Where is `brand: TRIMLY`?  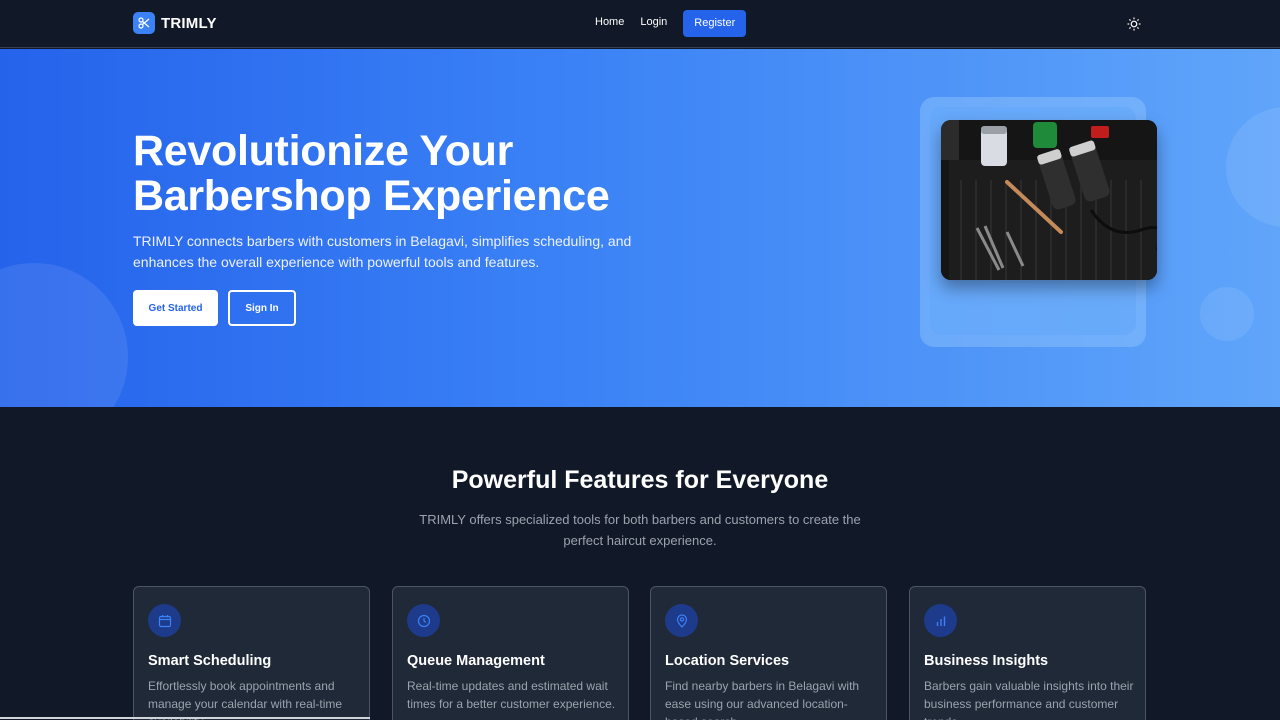 brand: TRIMLY is located at coordinates (175, 23).